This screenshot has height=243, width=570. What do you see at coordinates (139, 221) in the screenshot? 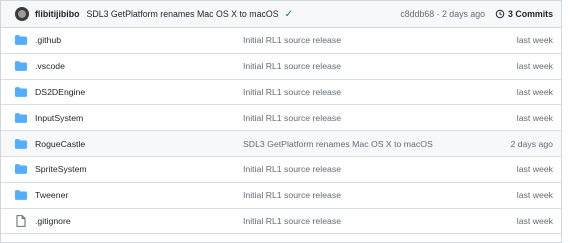
I see `file-name-link: .gitignore` at bounding box center [139, 221].